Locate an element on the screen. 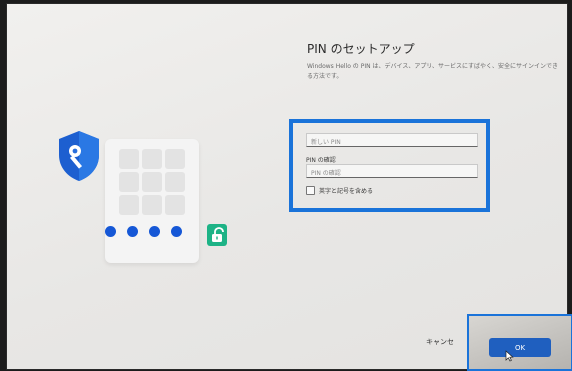 The height and width of the screenshot is (371, 572). shield-key-icon is located at coordinates (79, 156).